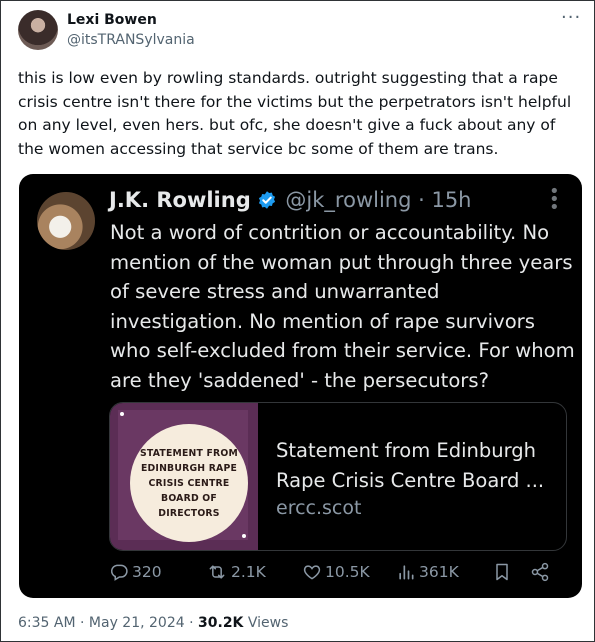 The width and height of the screenshot is (595, 642). I want to click on repost-count: 2.1K, so click(248, 572).